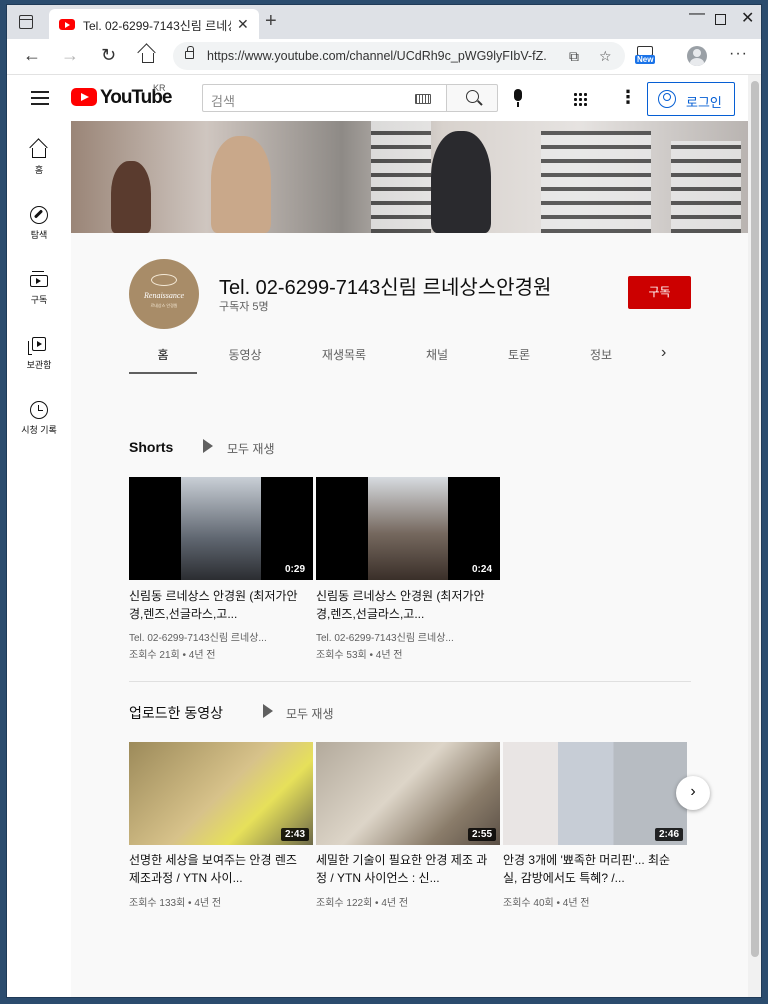 The height and width of the screenshot is (1004, 768). What do you see at coordinates (410, 681) in the screenshot?
I see `section-divider` at bounding box center [410, 681].